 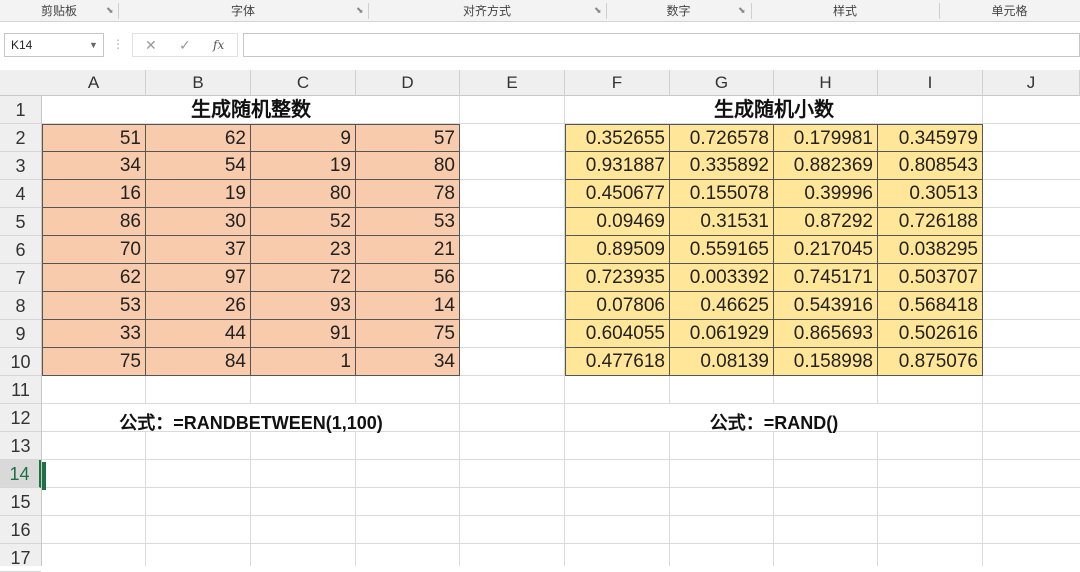 I want to click on dec-cell: 0.217045, so click(x=826, y=250).